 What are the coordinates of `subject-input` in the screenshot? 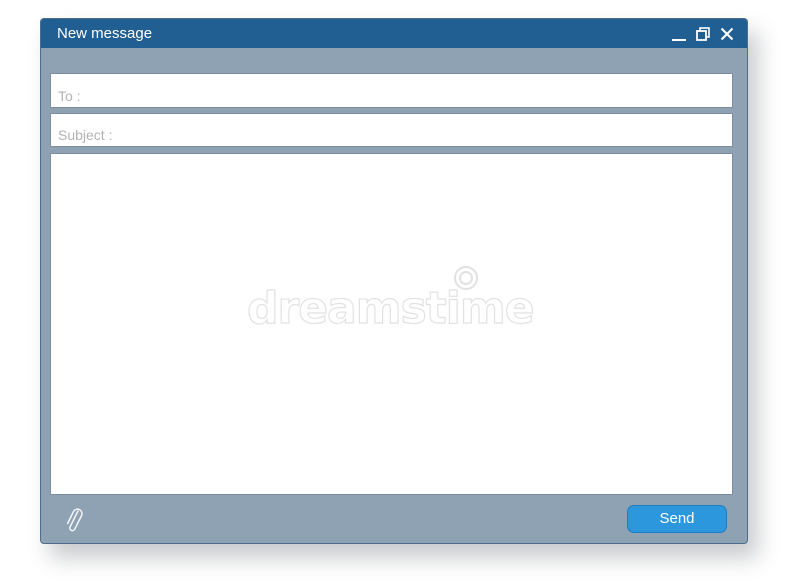 It's located at (391, 130).